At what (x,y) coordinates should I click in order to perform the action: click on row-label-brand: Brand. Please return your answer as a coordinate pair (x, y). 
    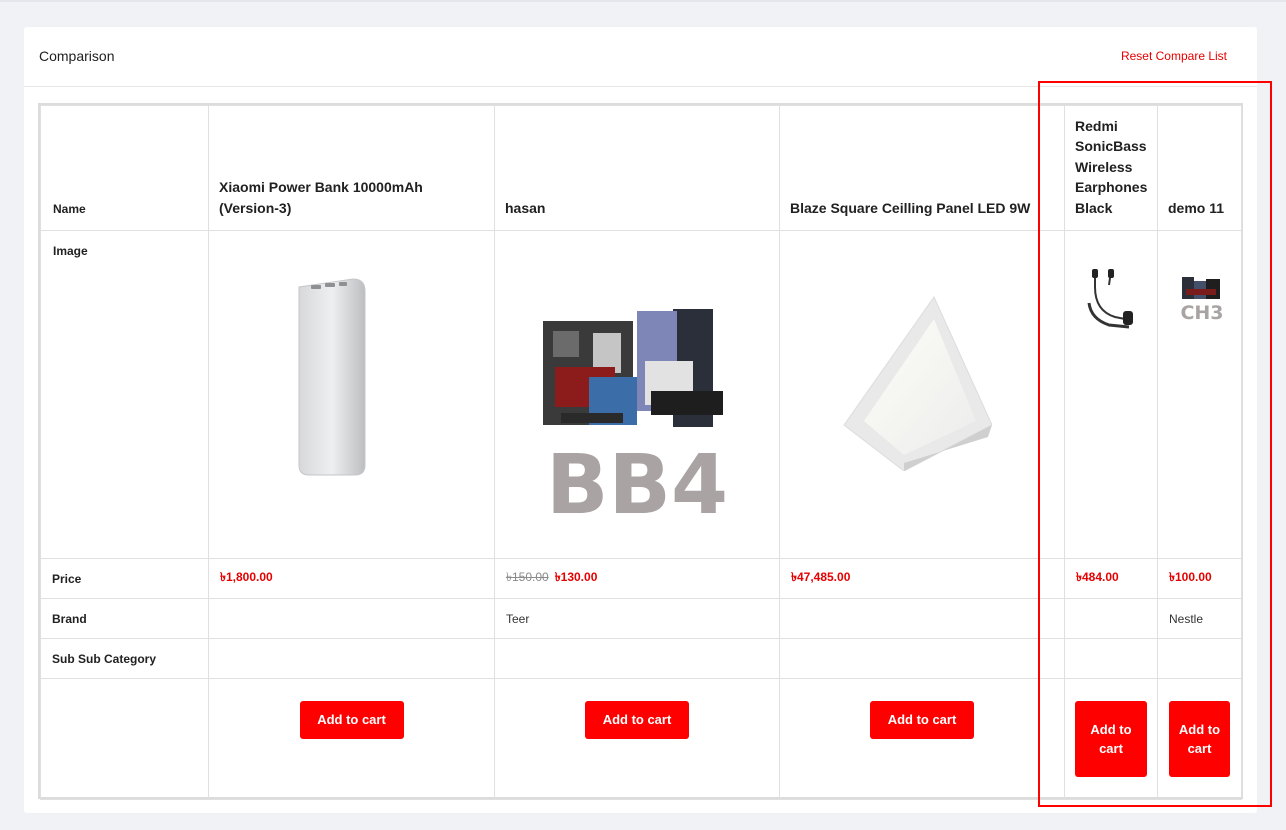
    Looking at the image, I should click on (124, 618).